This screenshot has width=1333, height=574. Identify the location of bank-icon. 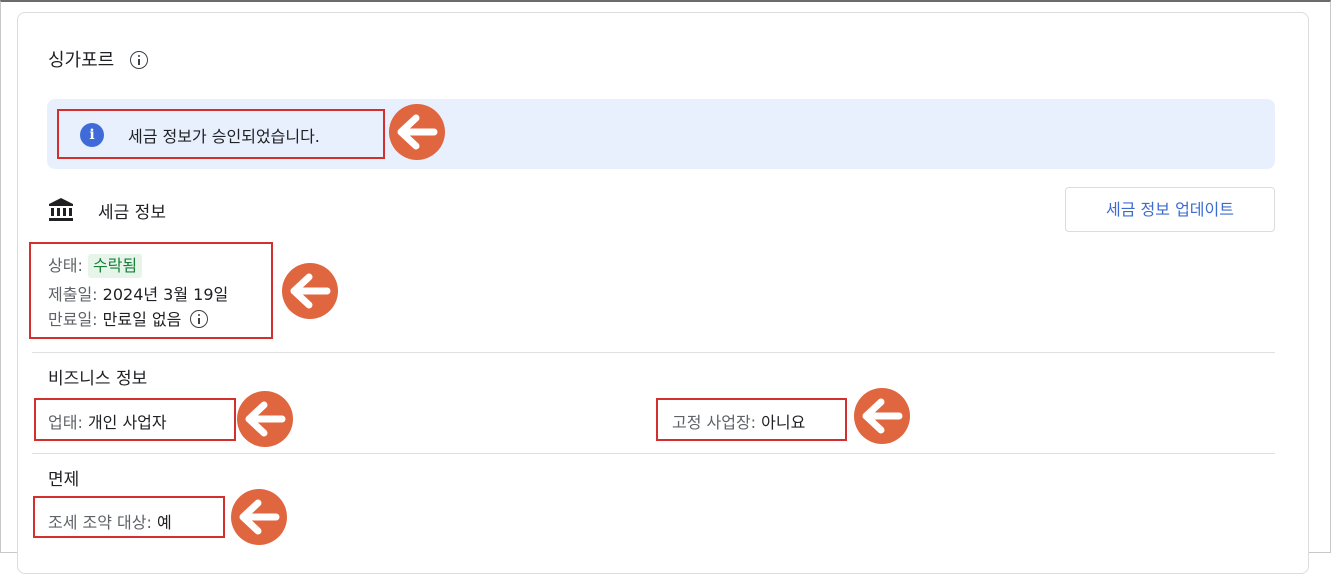
(61, 209).